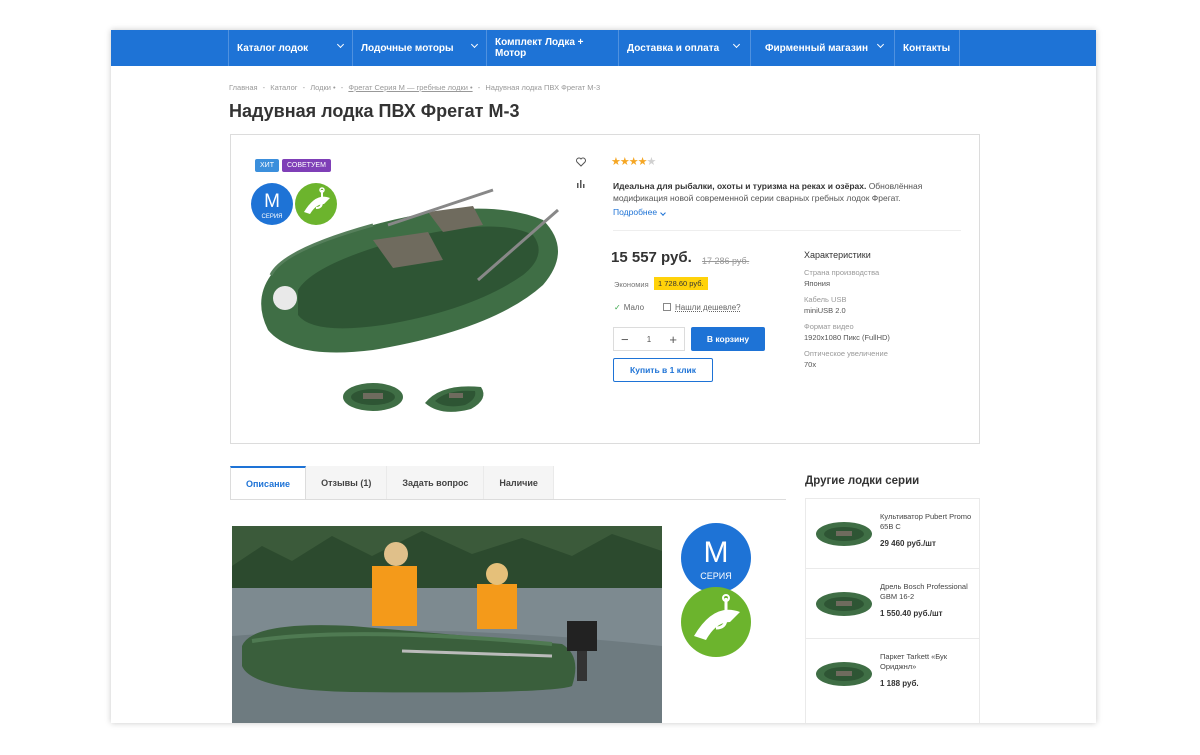  Describe the element at coordinates (543, 87) in the screenshot. I see `breadcrumb-current: Надувная лодка ПВХ Фрегат М-3` at that location.